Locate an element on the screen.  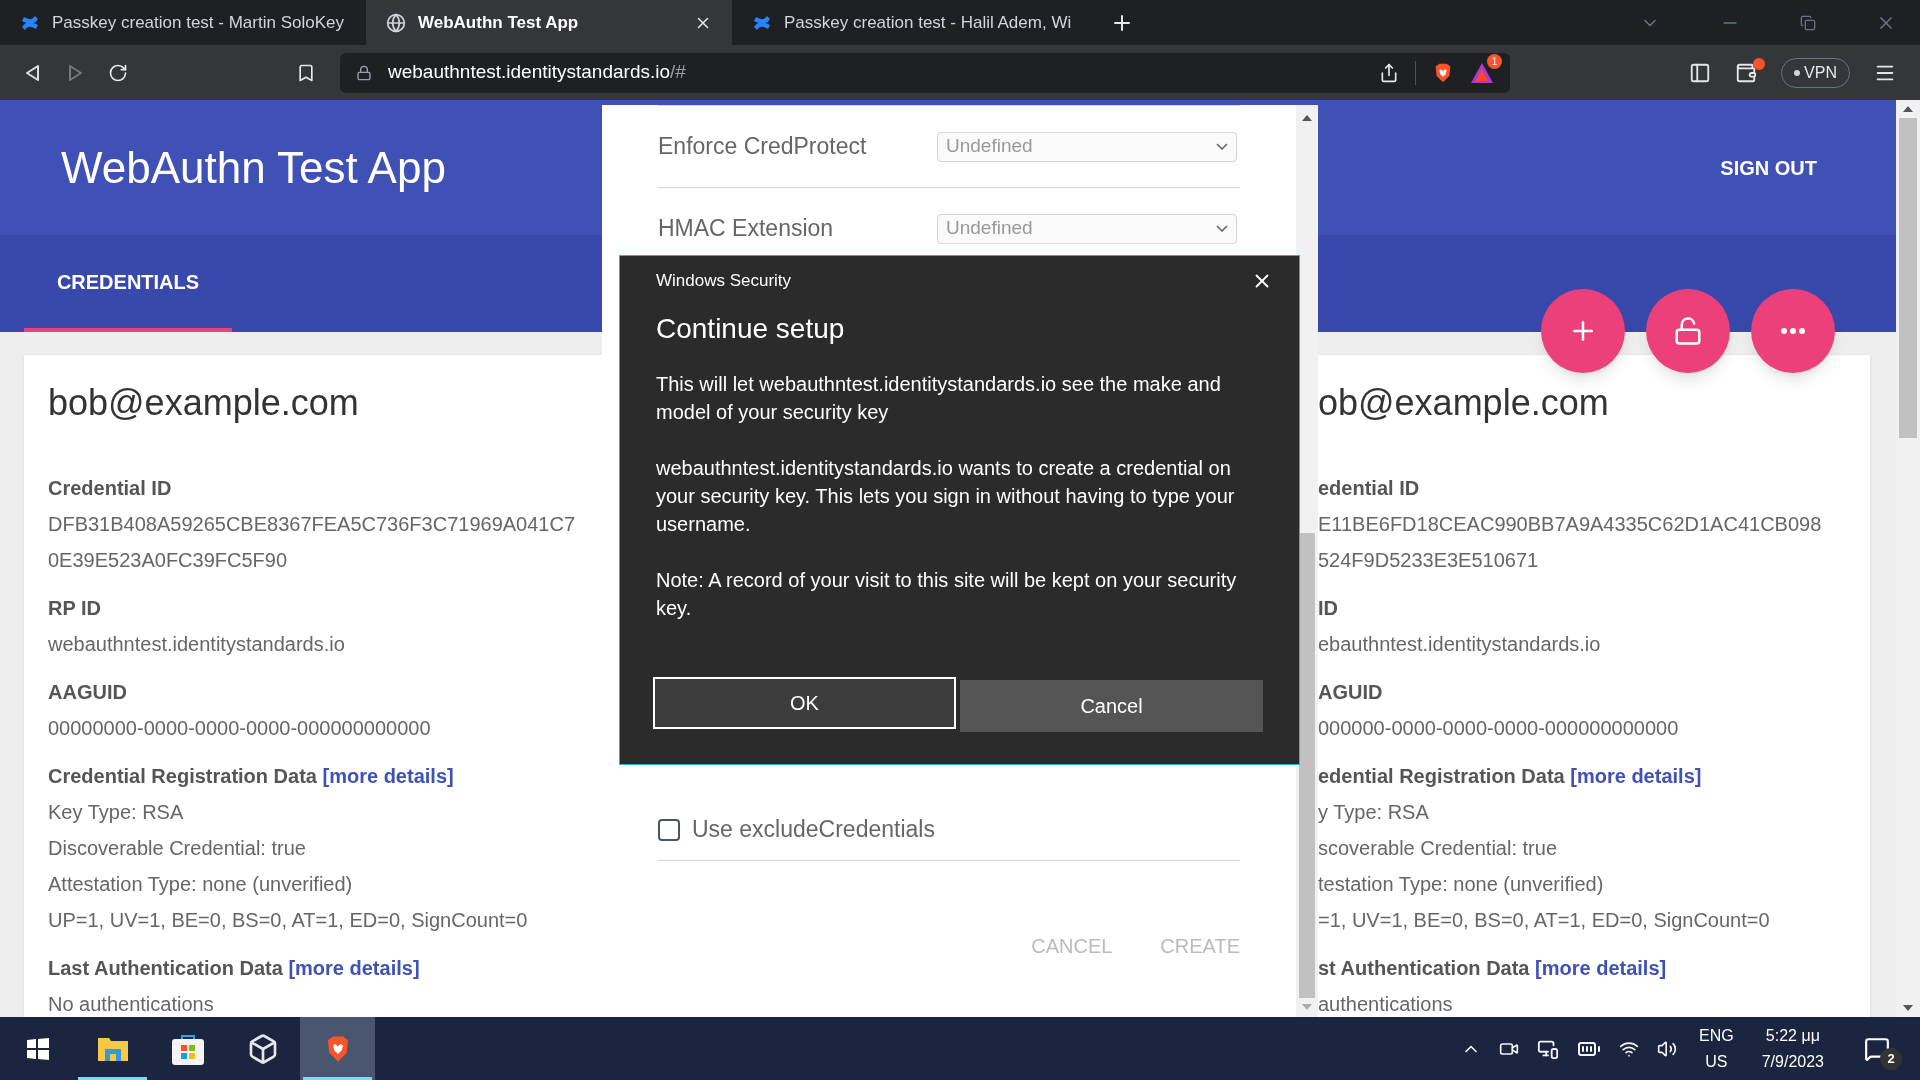
field-value: No authentications is located at coordinates (131, 1004).